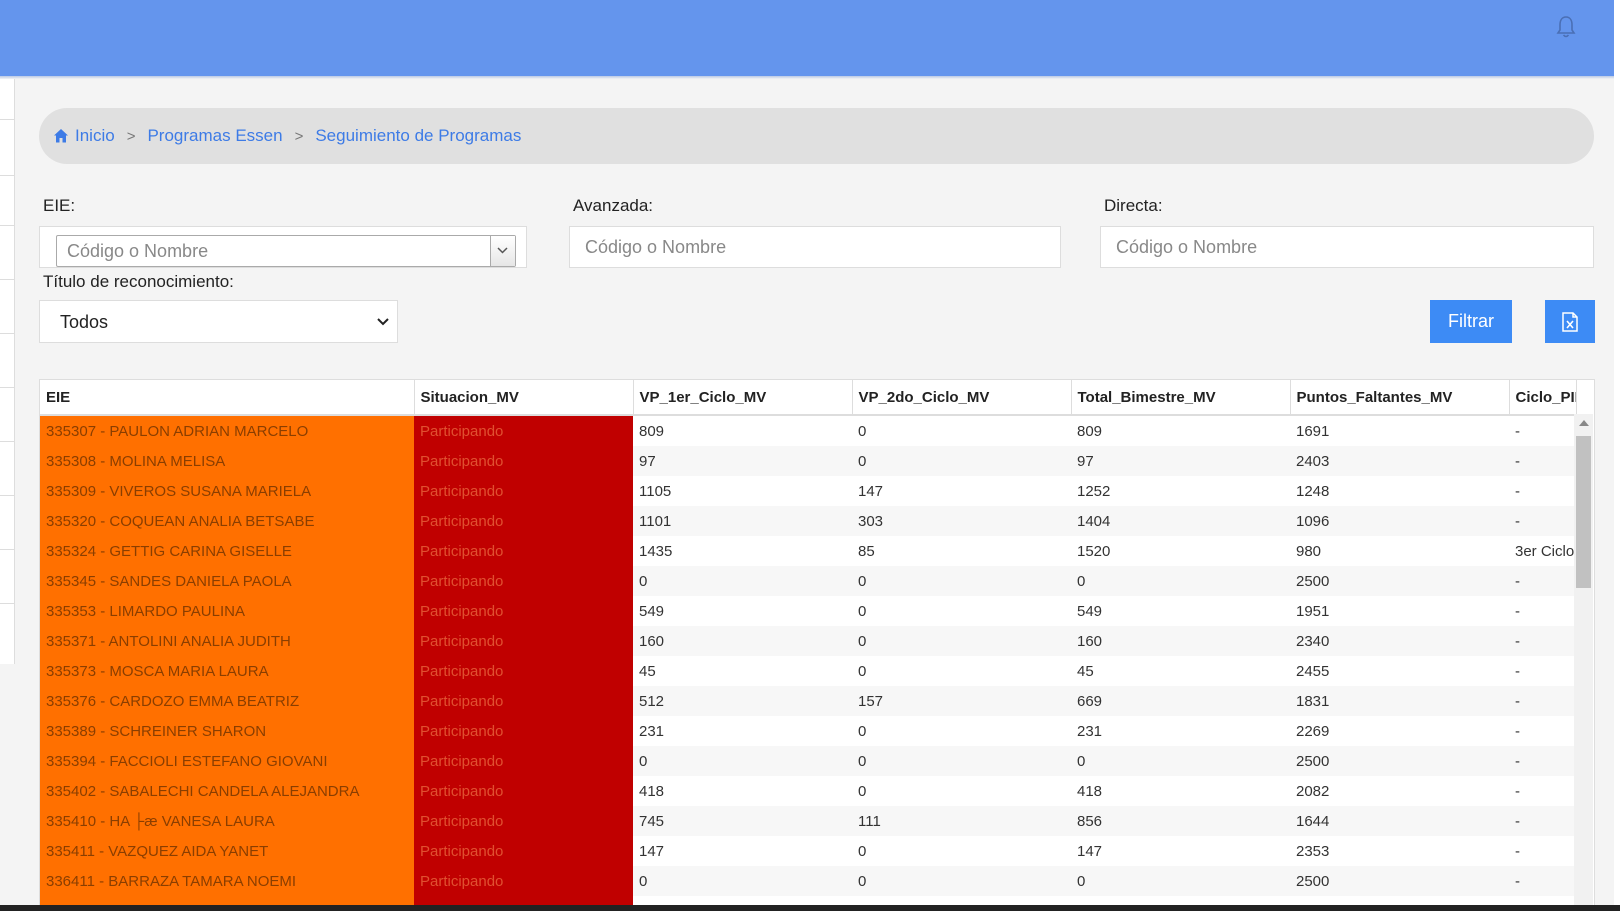 The width and height of the screenshot is (1620, 911). I want to click on bell-icon, so click(1566, 27).